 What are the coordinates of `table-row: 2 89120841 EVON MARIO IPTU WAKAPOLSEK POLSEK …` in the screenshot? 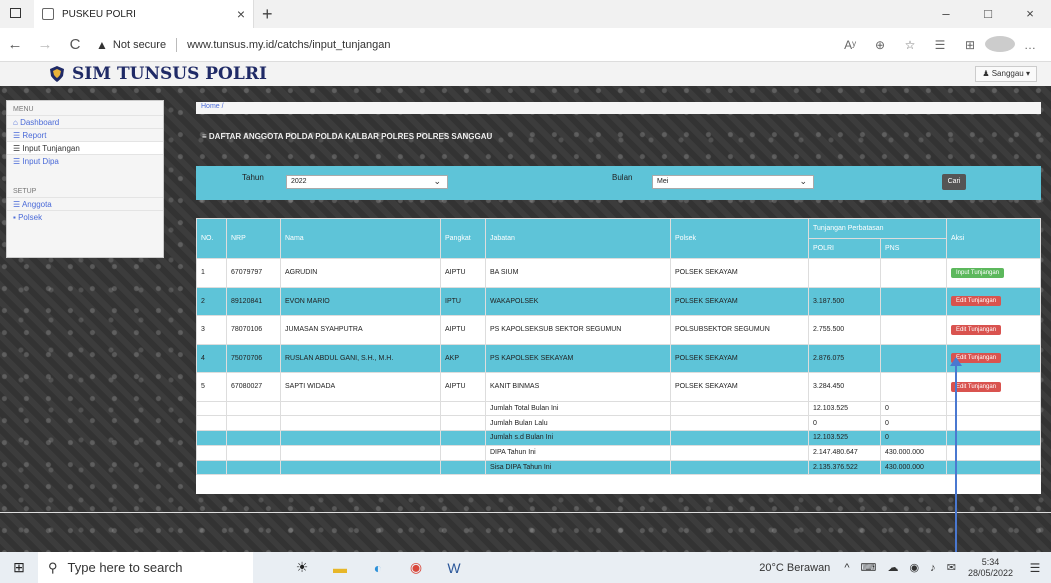 It's located at (618, 301).